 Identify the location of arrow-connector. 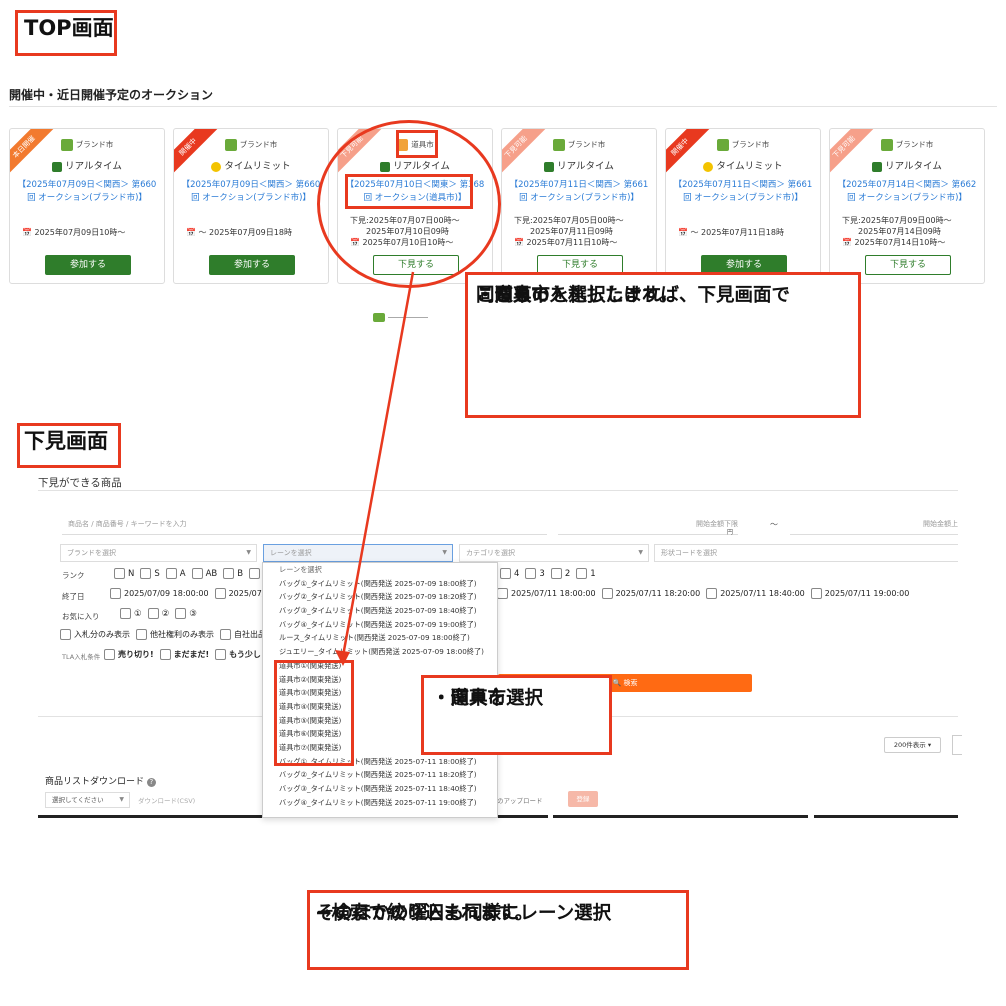
(375, 468).